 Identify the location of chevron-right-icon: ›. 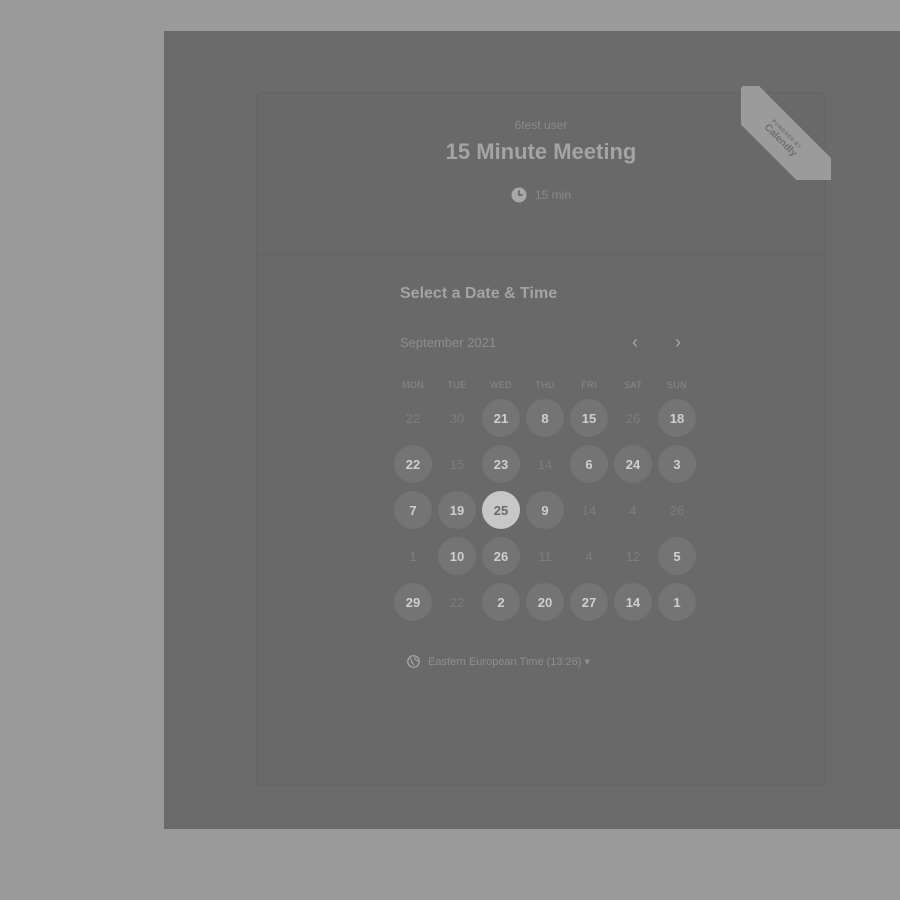
(678, 342).